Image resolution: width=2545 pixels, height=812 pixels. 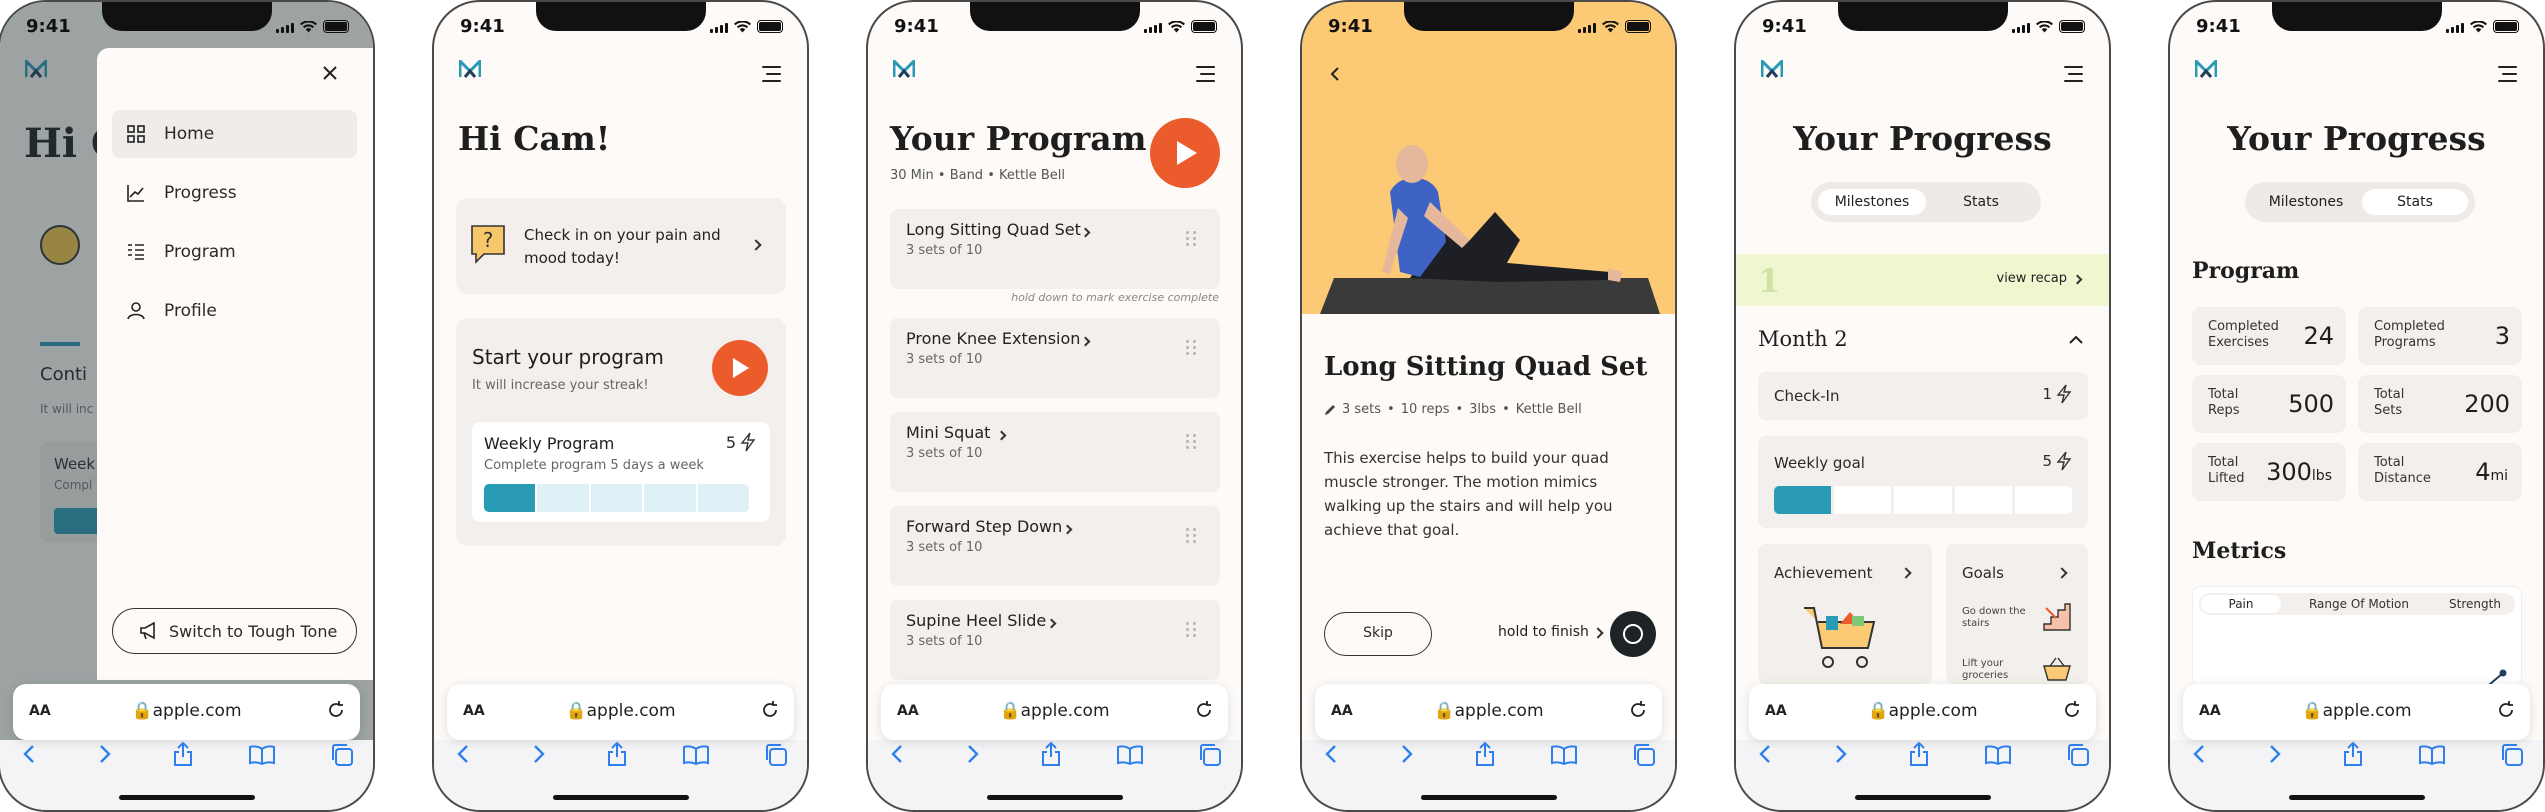 I want to click on checkin-card: ? Check in on your pain and mood today!, so click(x=621, y=246).